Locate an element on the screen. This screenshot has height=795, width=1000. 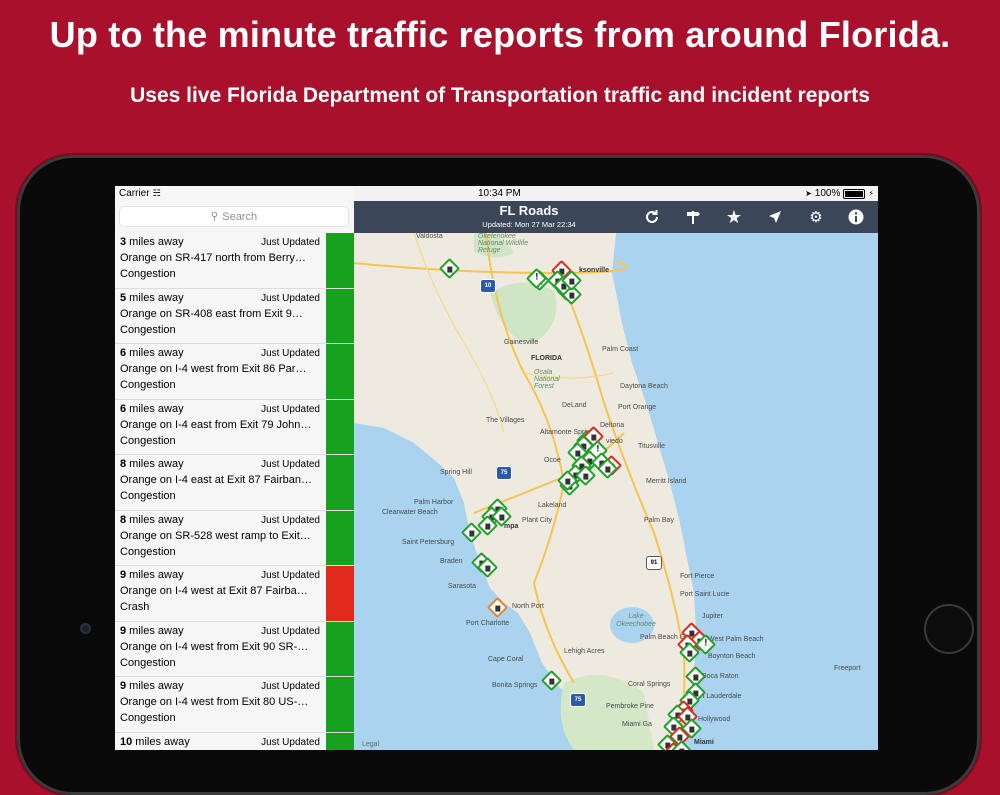
place-ocoee: Ocoe is located at coordinates (552, 460).